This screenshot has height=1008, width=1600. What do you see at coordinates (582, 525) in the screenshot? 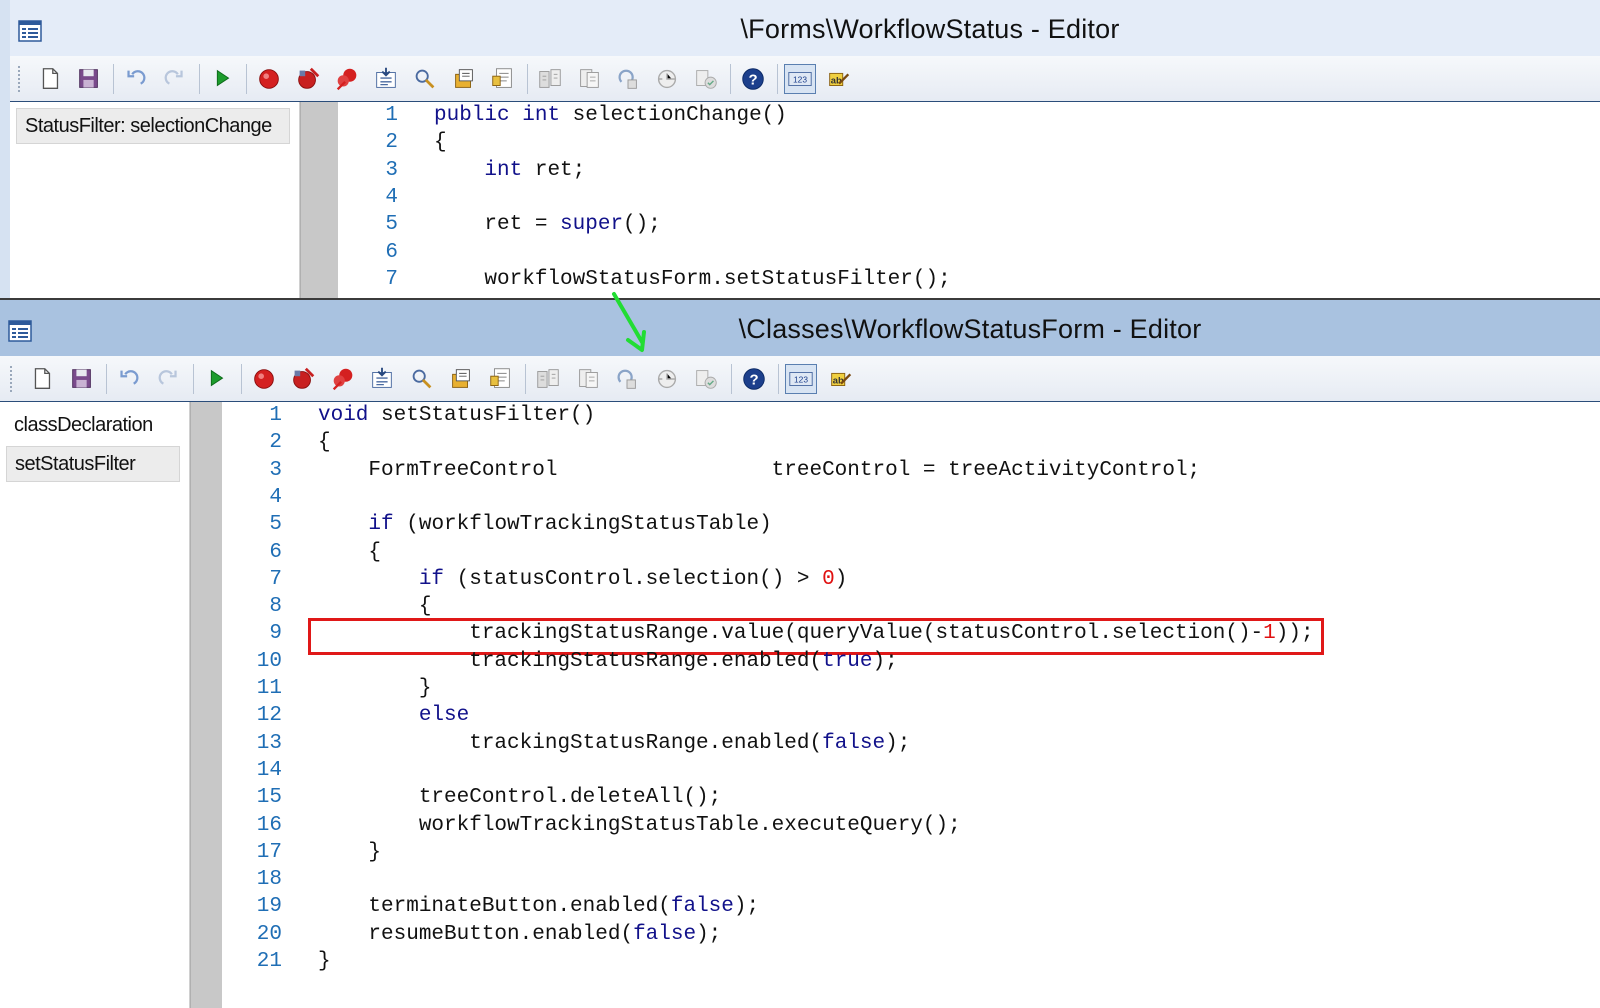
I see `code-token: (workflowTrackingStatusTable)` at bounding box center [582, 525].